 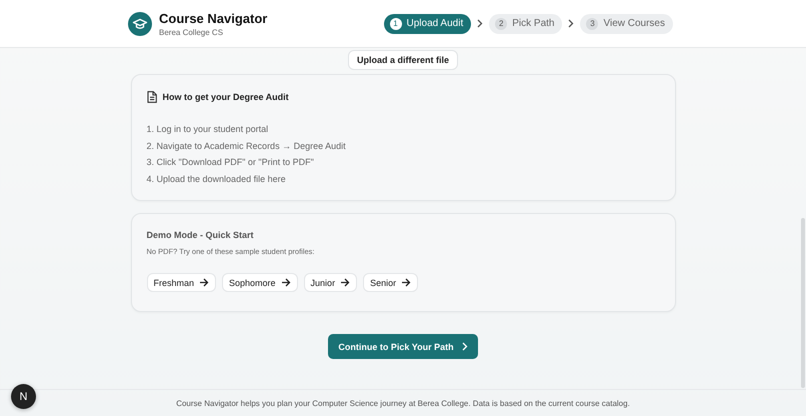 I want to click on instruction-step: 3. Click "Download PDF" or "Print to PDF", so click(x=403, y=162).